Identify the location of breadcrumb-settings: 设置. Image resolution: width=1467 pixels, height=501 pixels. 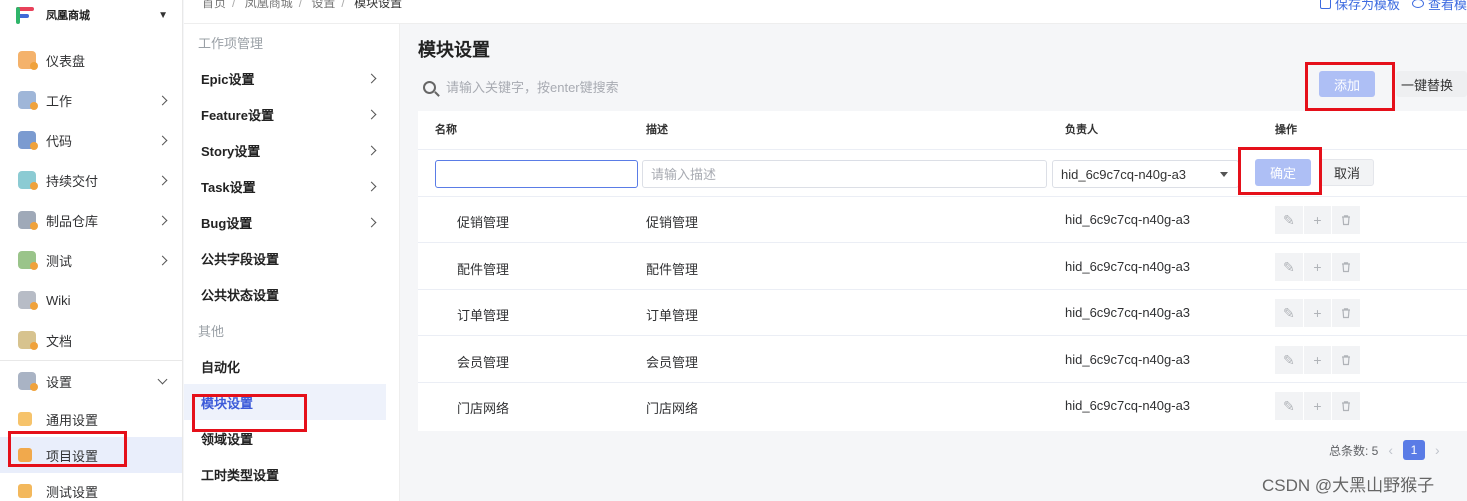
(323, 5).